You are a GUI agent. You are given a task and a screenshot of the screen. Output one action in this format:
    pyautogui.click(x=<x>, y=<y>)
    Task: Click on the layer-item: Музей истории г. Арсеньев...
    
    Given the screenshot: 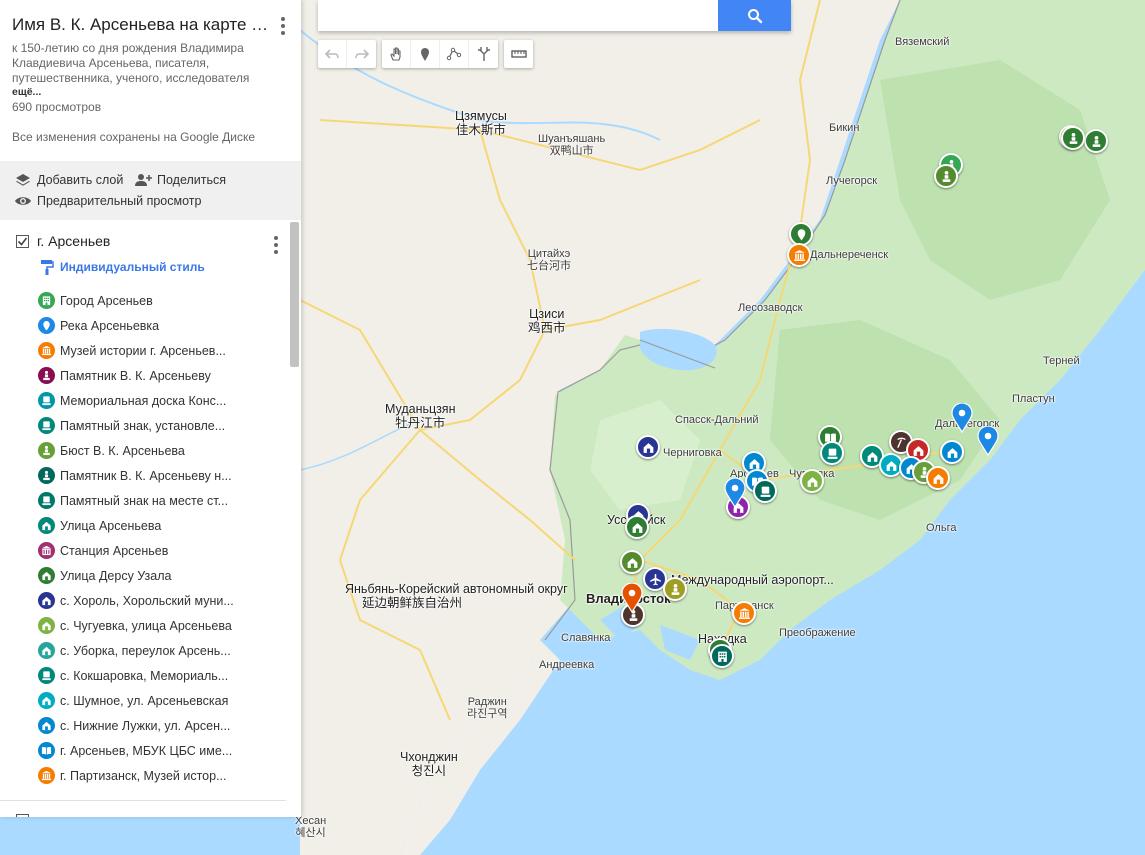 What is the action you would take?
    pyautogui.click(x=163, y=350)
    